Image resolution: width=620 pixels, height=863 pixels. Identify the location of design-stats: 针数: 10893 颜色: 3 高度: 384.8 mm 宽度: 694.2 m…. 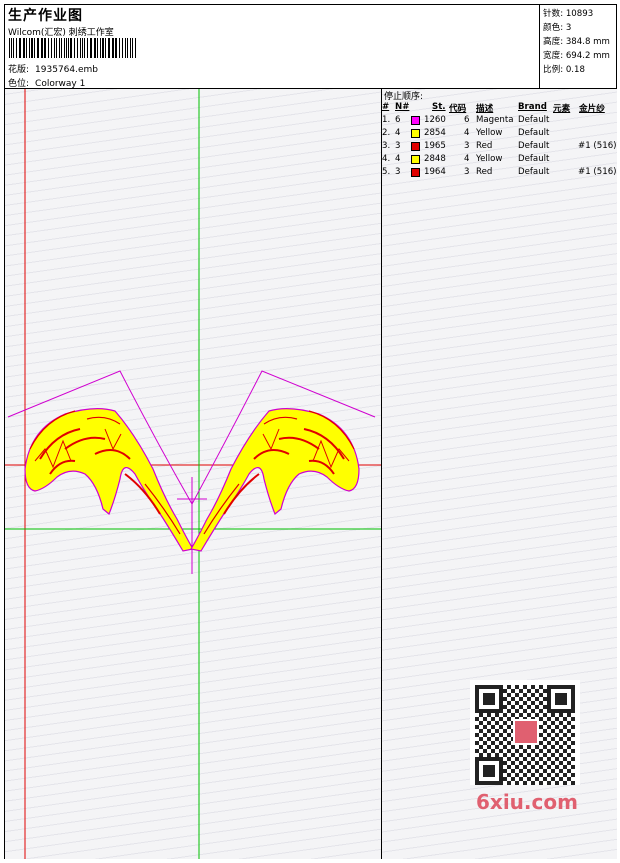
(578, 46).